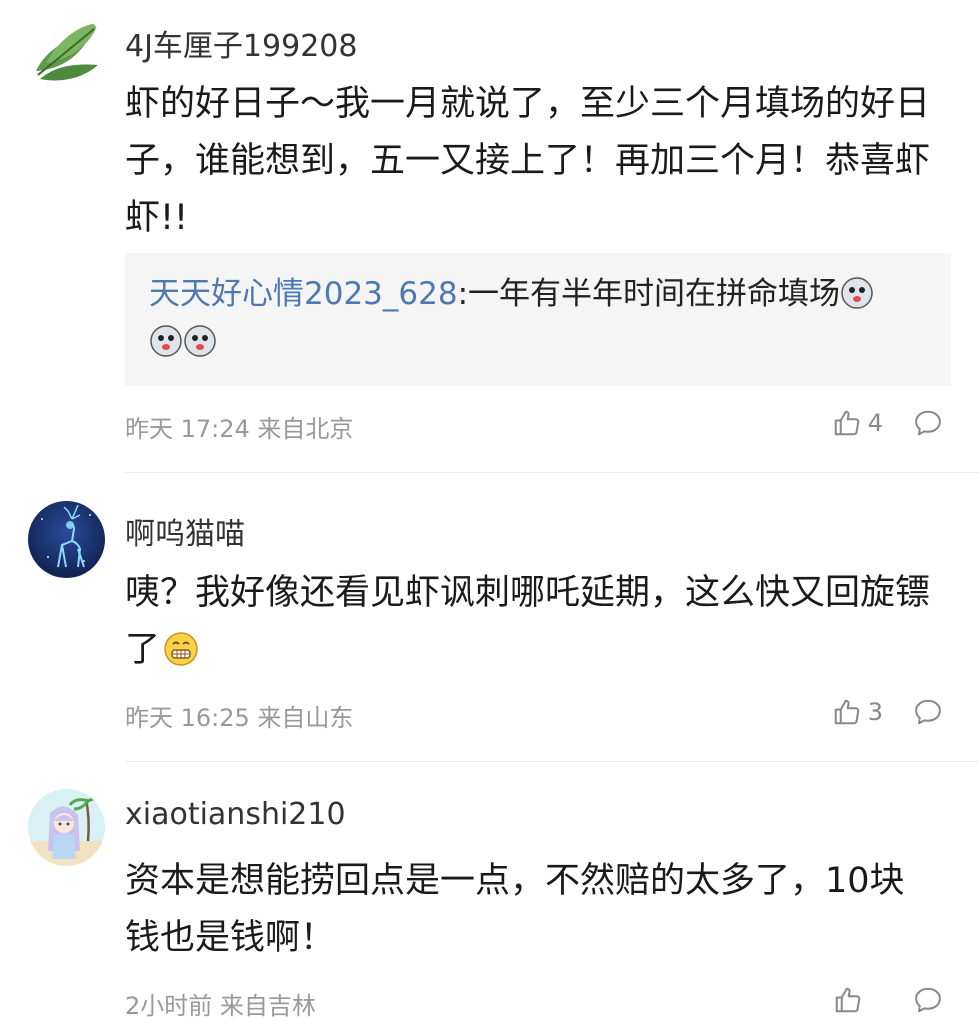 Image resolution: width=979 pixels, height=1024 pixels. Describe the element at coordinates (239, 718) in the screenshot. I see `comment-meta: 昨天 16:25 来自山东` at that location.